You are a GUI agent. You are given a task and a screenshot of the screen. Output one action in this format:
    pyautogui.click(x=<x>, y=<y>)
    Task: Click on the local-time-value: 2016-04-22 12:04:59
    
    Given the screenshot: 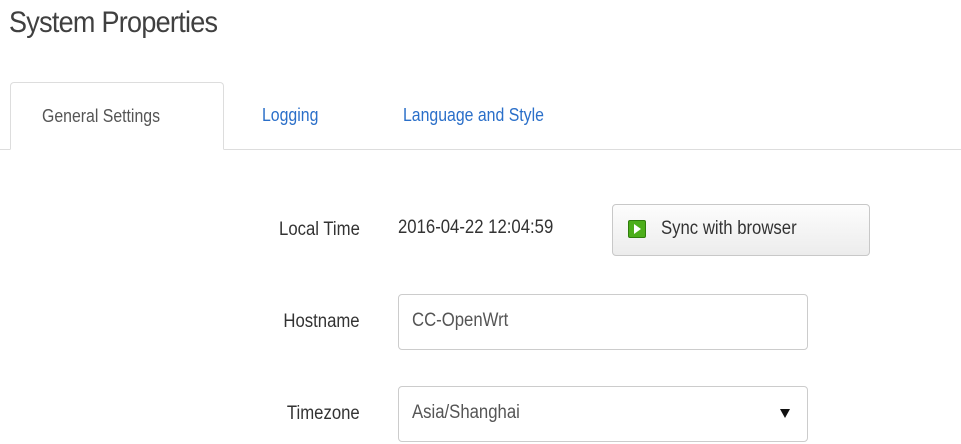 What is the action you would take?
    pyautogui.click(x=476, y=227)
    